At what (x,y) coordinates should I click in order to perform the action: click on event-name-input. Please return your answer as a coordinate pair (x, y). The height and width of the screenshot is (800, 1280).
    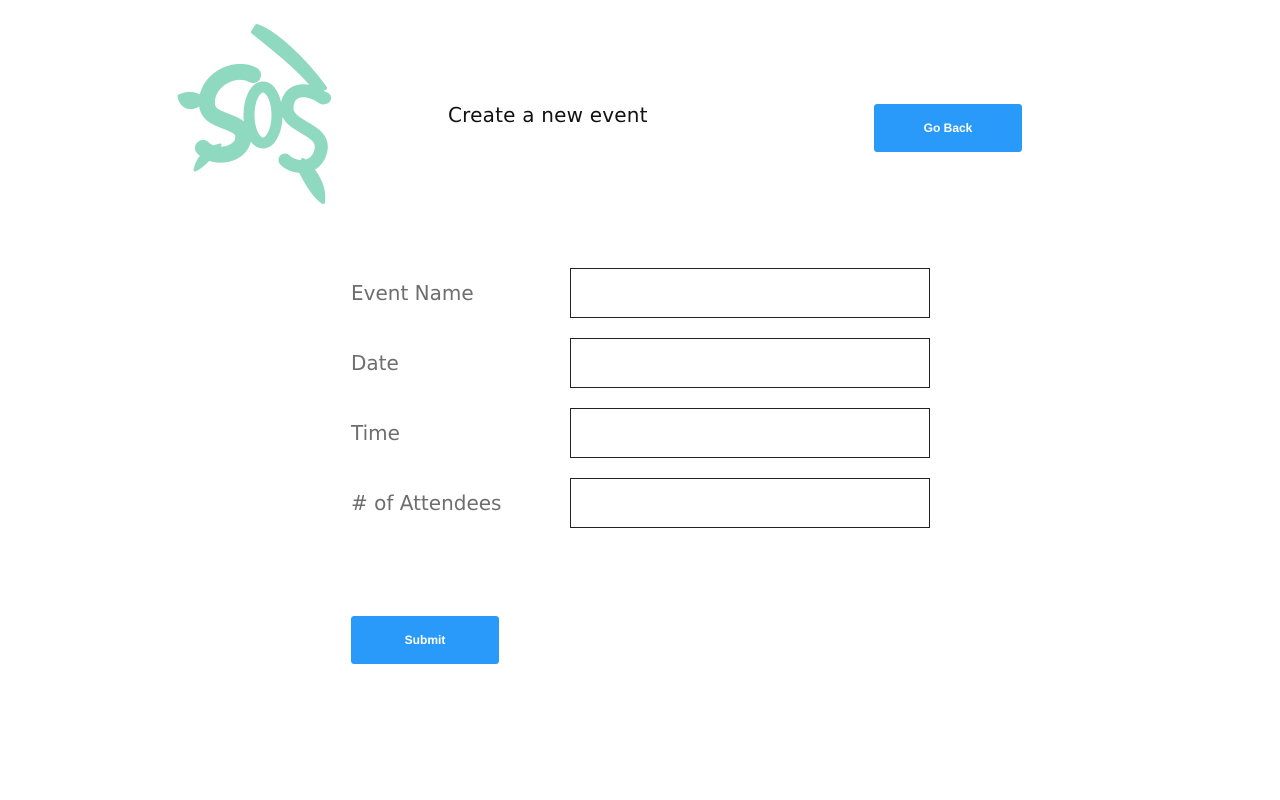
    Looking at the image, I should click on (750, 293).